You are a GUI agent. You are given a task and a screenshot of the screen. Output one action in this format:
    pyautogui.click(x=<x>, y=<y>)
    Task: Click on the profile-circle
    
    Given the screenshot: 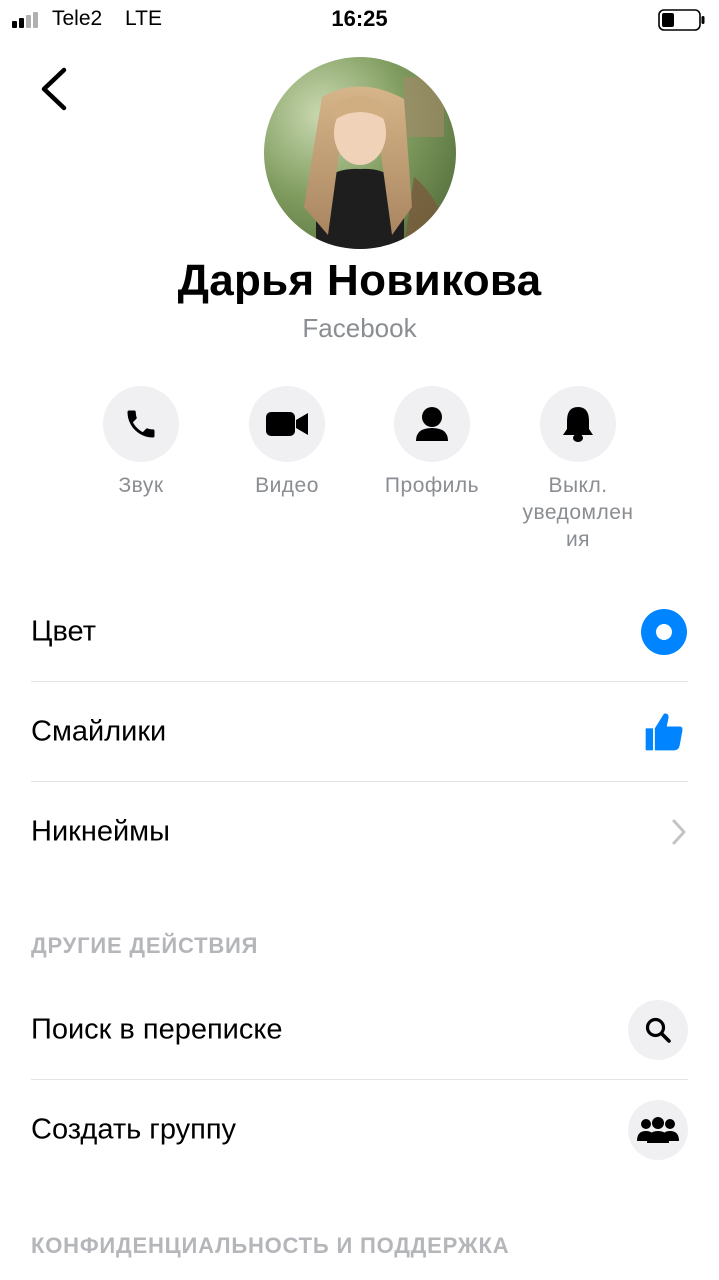 What is the action you would take?
    pyautogui.click(x=432, y=424)
    